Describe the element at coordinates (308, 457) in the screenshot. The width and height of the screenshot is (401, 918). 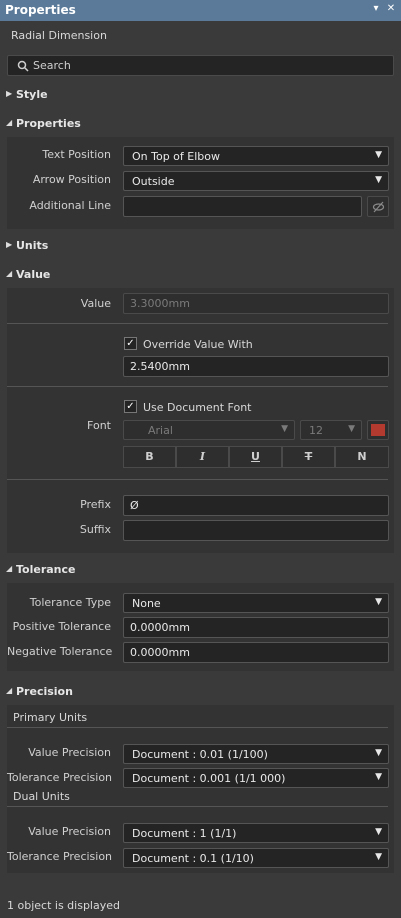
I see `strikethrough-button: T` at that location.